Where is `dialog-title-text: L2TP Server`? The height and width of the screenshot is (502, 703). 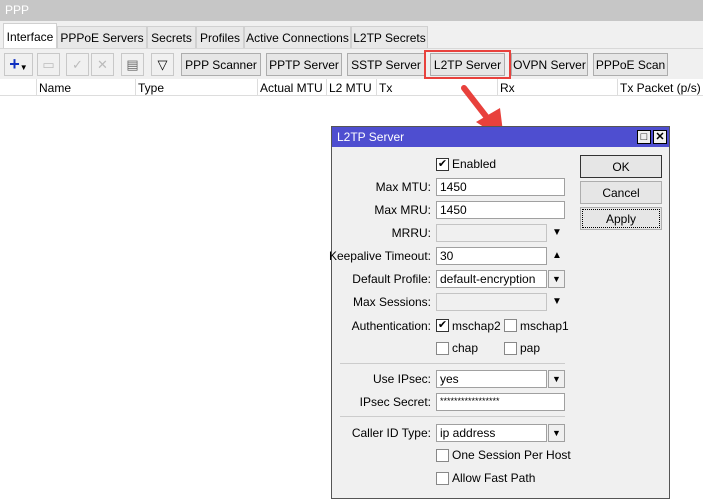
dialog-title-text: L2TP Server is located at coordinates (371, 137).